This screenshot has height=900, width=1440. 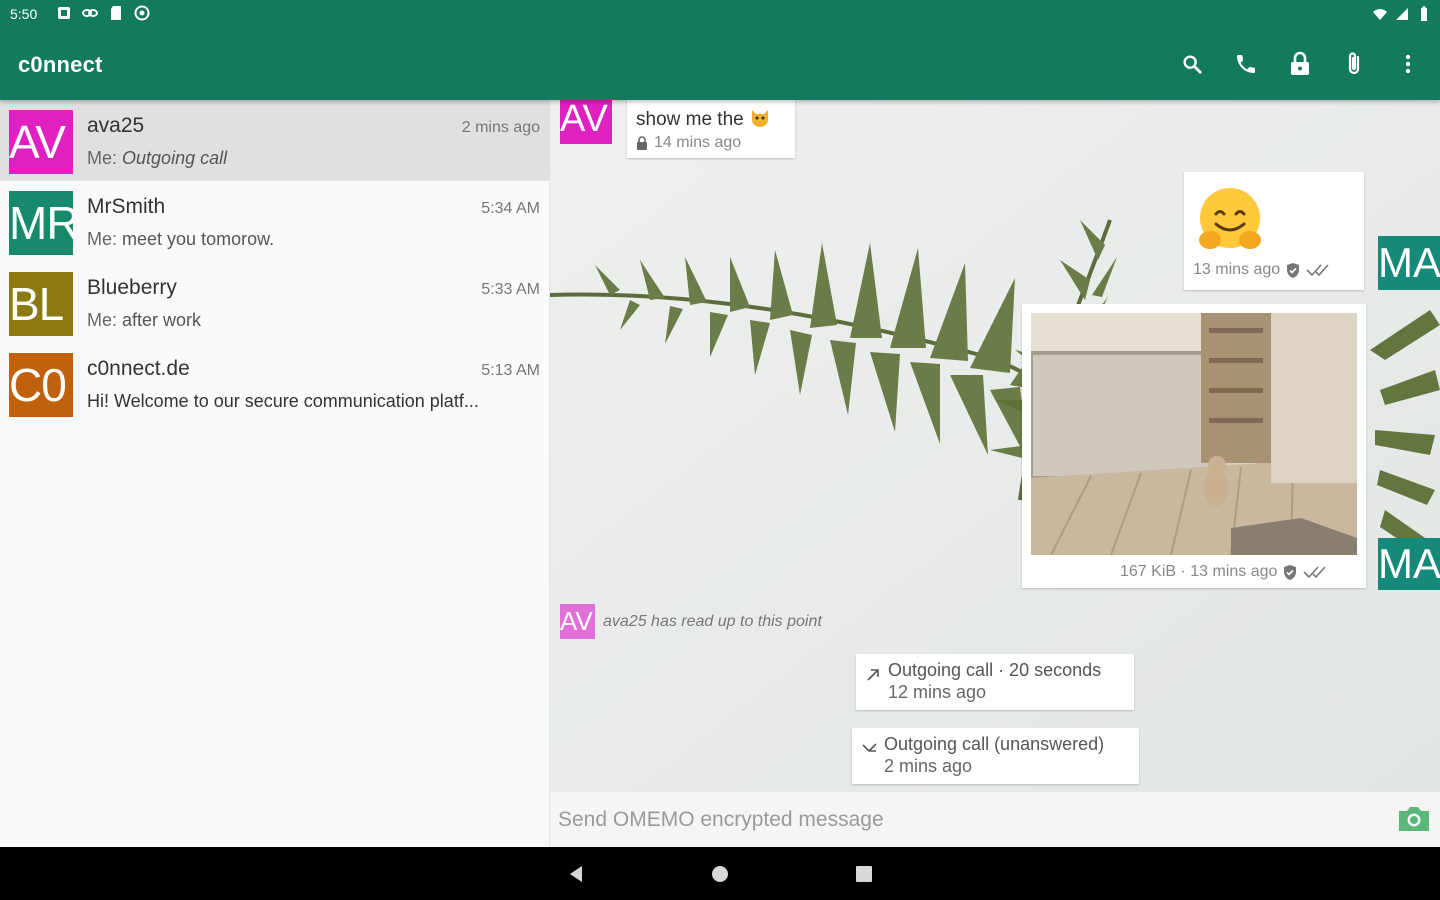 I want to click on phone-icon, so click(x=1246, y=64).